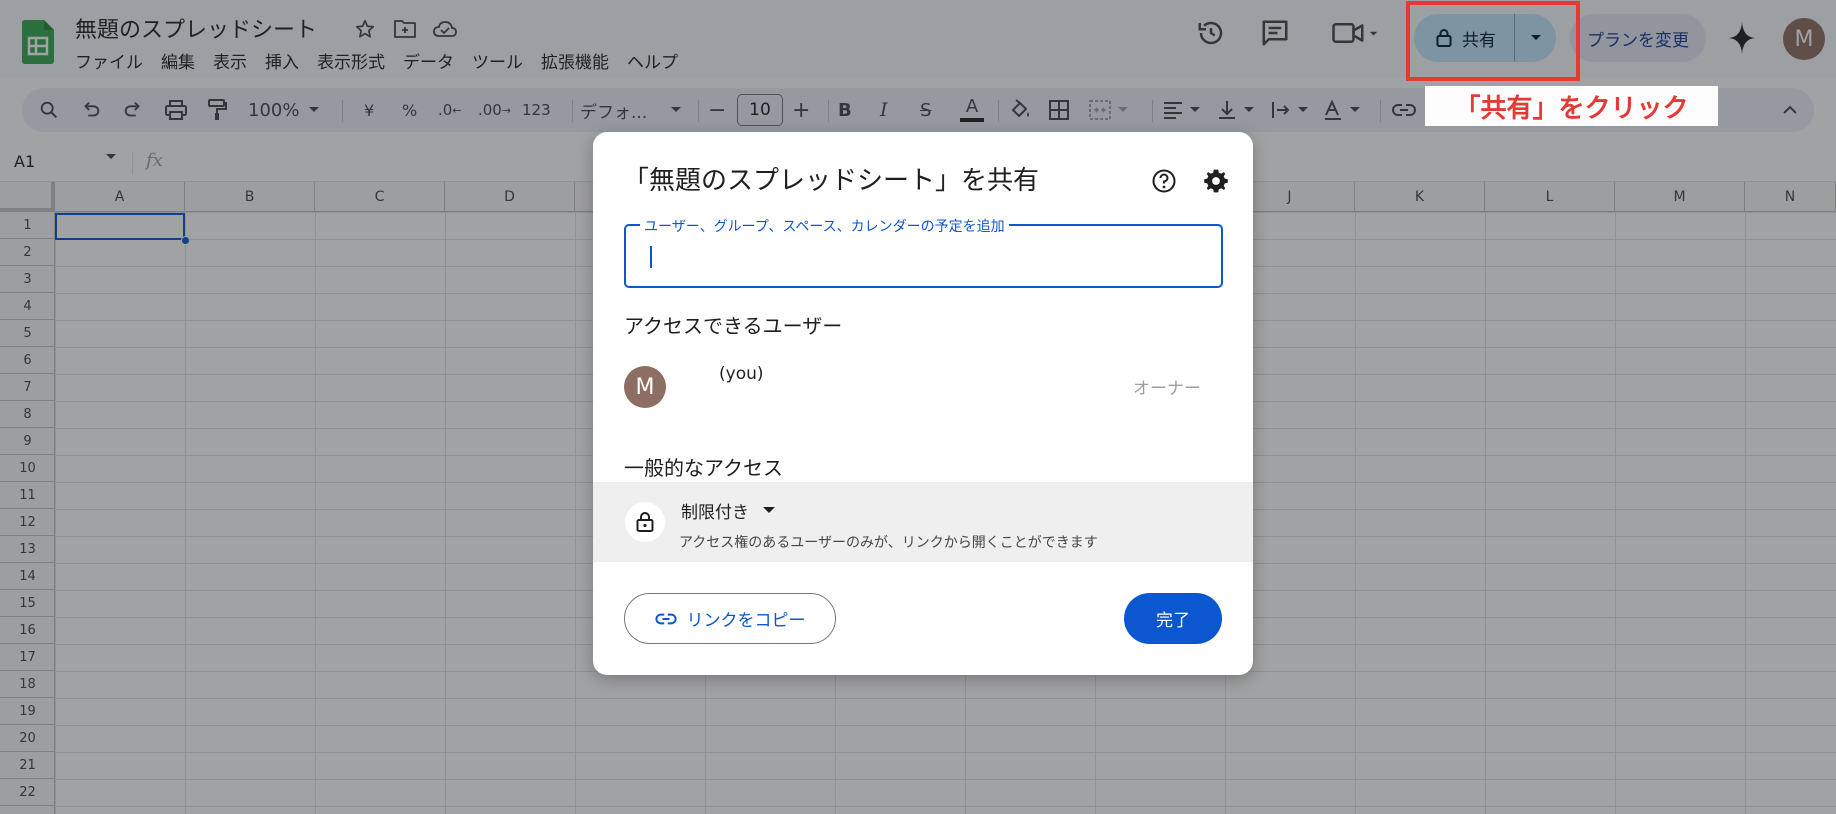  I want to click on copy-link-button: リンクをコピー, so click(730, 618).